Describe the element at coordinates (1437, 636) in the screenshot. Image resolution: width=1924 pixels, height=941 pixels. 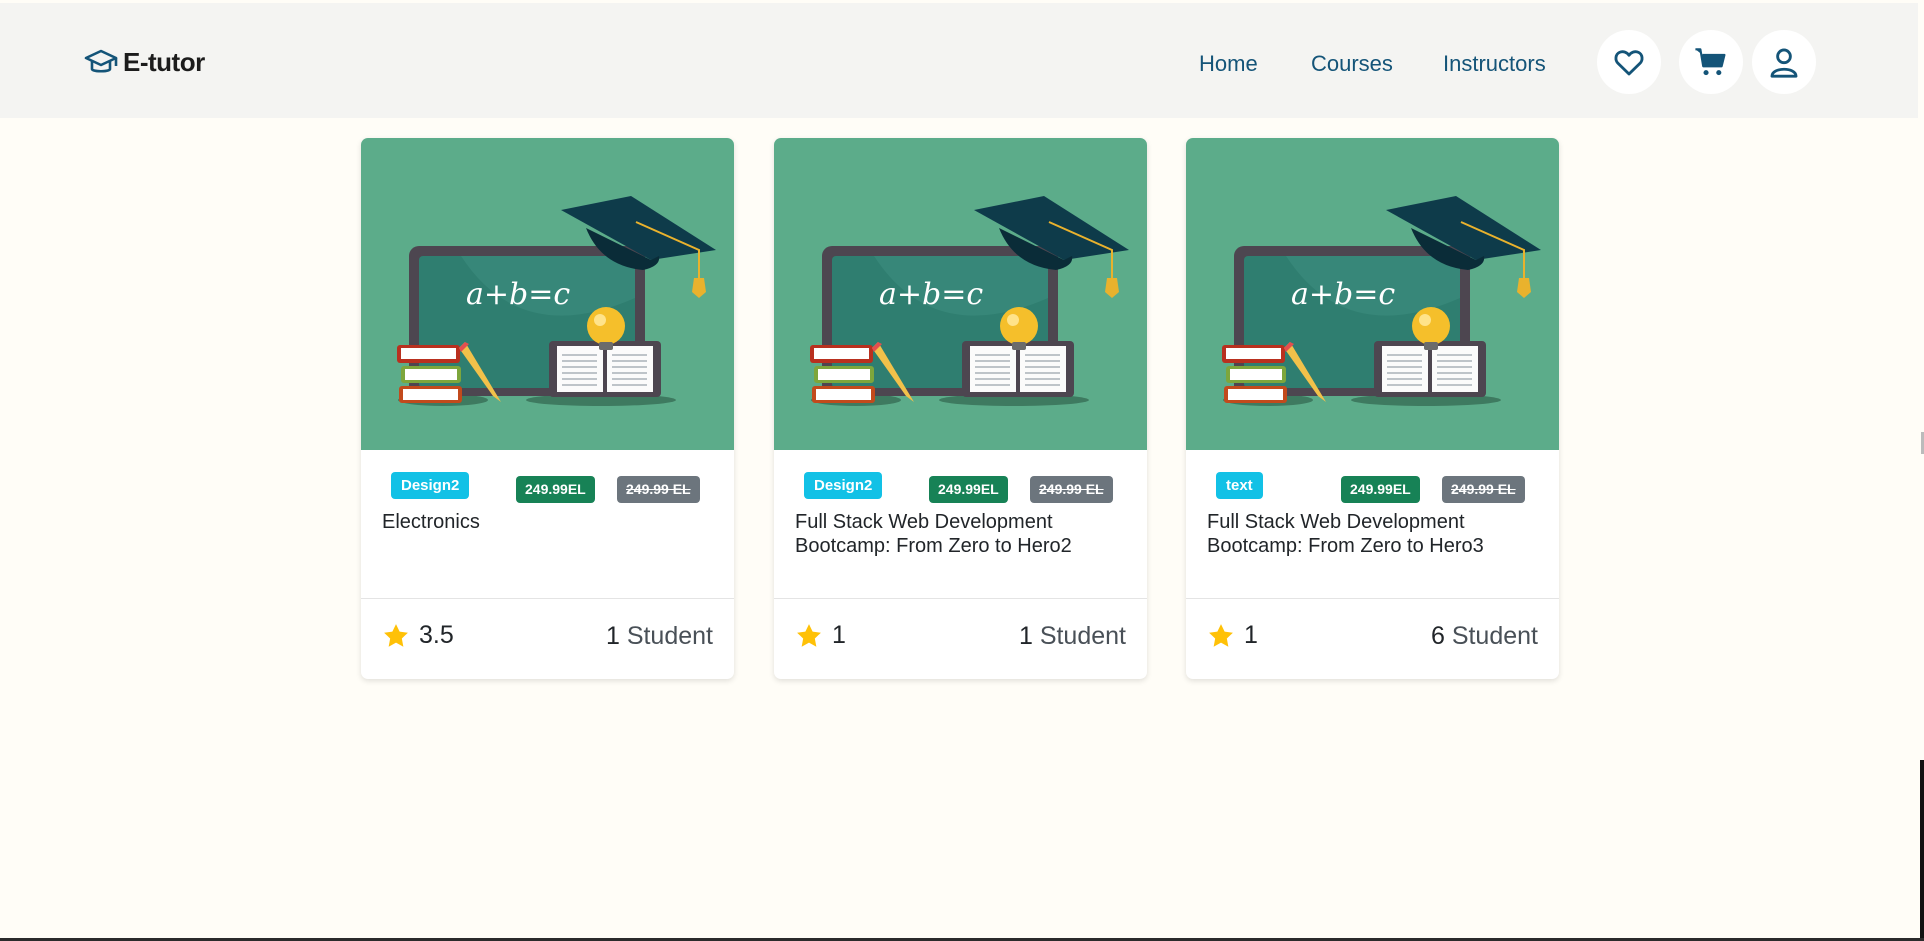
I see `students-number: 6` at that location.